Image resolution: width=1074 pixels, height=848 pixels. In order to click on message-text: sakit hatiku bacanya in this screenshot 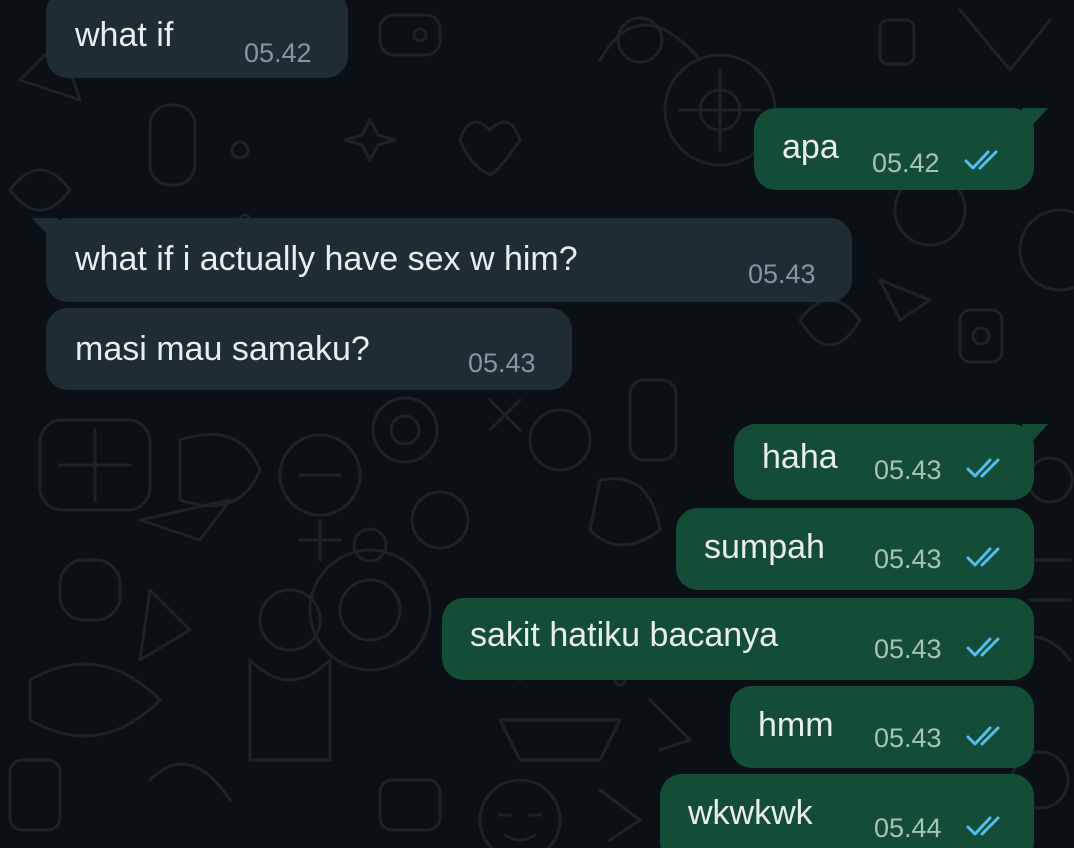, I will do `click(624, 635)`.